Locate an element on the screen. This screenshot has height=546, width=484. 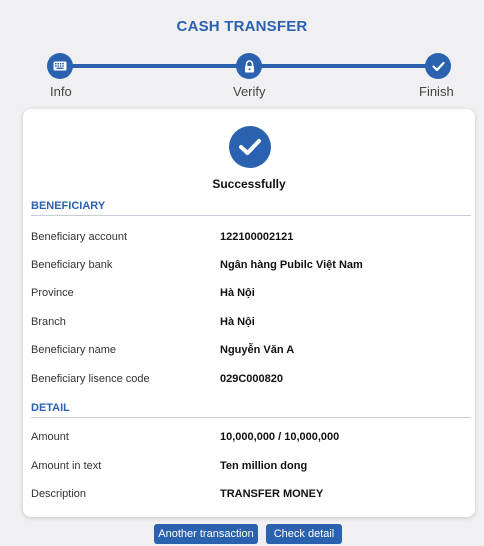
row-value: 029C000820 is located at coordinates (252, 379).